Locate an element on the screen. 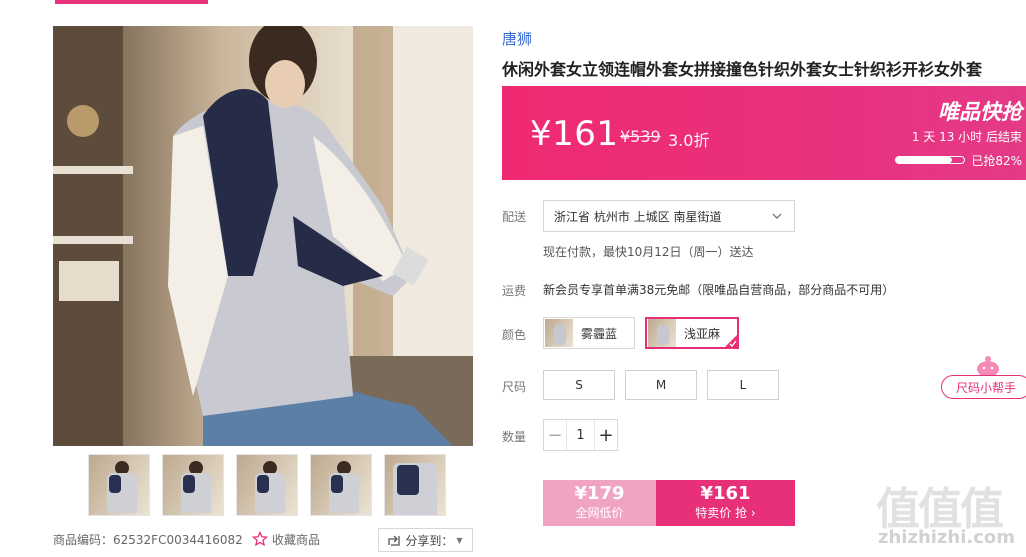 Image resolution: width=1026 pixels, height=557 pixels. buy-now-button: ¥161 特卖价 抢 › is located at coordinates (725, 503).